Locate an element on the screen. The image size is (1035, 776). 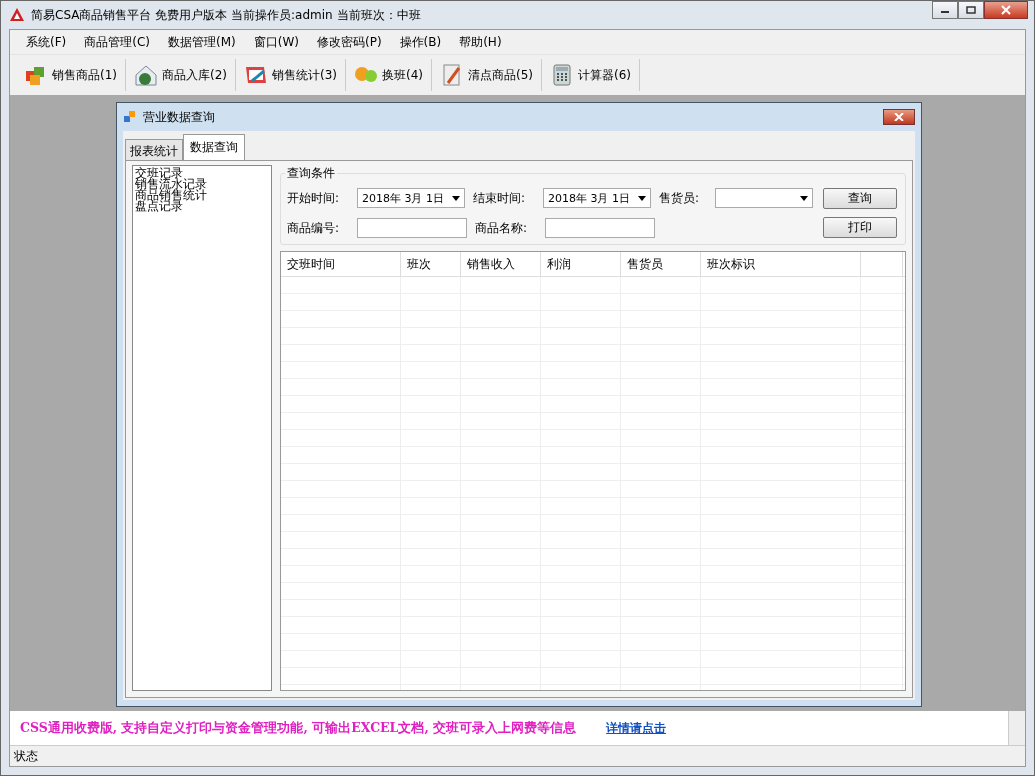
tab: 数据查询 is located at coordinates (214, 147).